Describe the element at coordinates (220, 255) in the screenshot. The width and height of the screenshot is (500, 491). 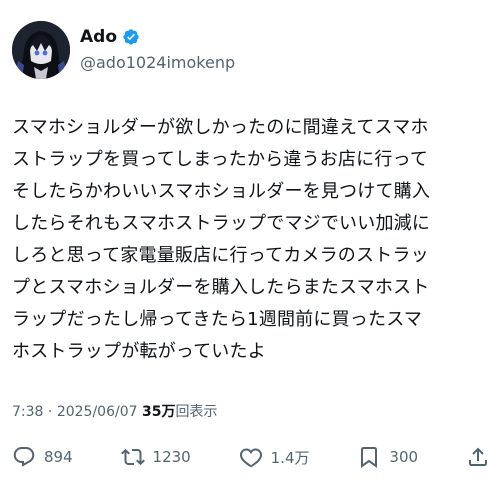
I see `tweet-line: しろと思って家電量販店に行ってカメラのストラッ` at that location.